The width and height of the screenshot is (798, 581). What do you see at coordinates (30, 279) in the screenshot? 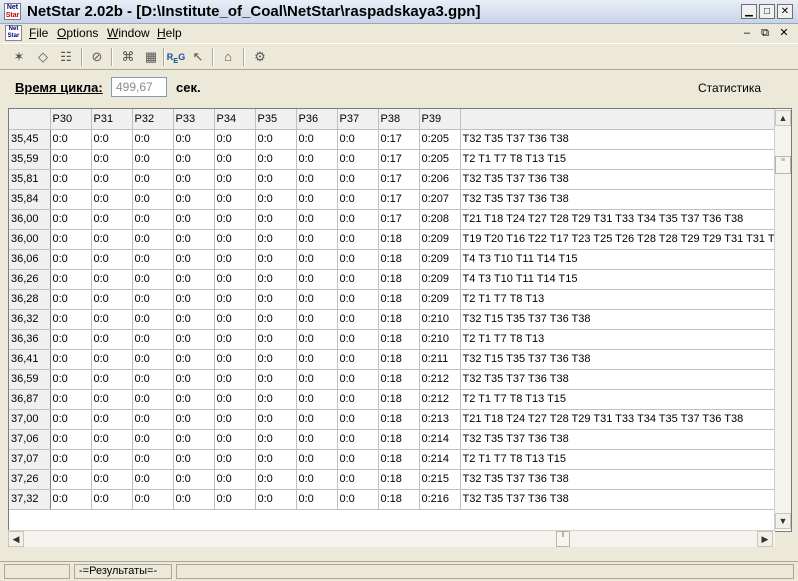
I see `row-header-time: 36,26` at bounding box center [30, 279].